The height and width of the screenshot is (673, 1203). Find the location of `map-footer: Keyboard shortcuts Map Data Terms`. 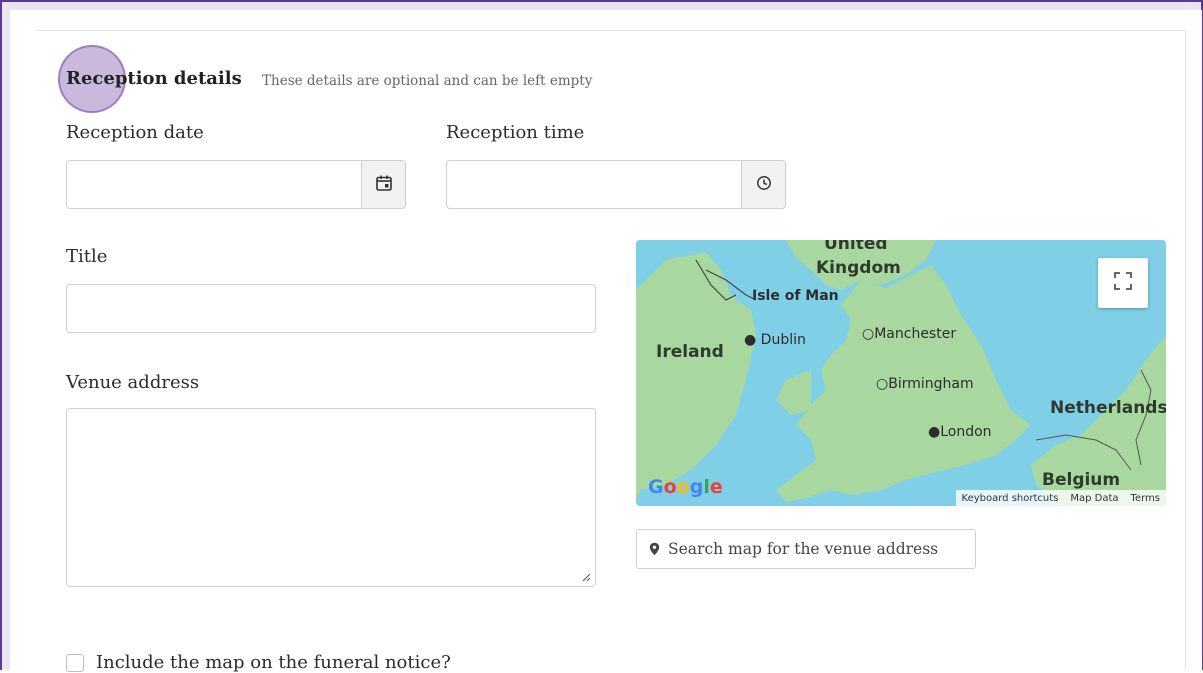

map-footer: Keyboard shortcuts Map Data Terms is located at coordinates (1060, 498).